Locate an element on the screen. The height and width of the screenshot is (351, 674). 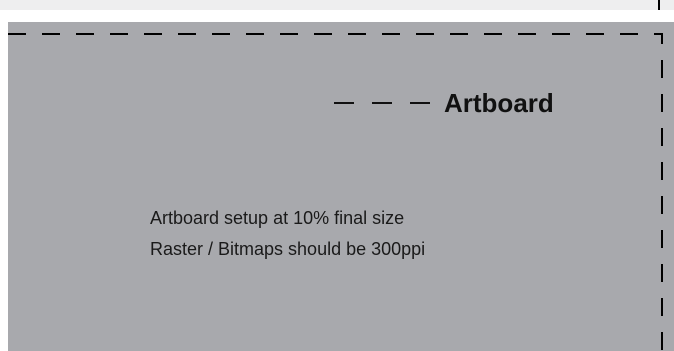
artboard-title: Artboard is located at coordinates (499, 103).